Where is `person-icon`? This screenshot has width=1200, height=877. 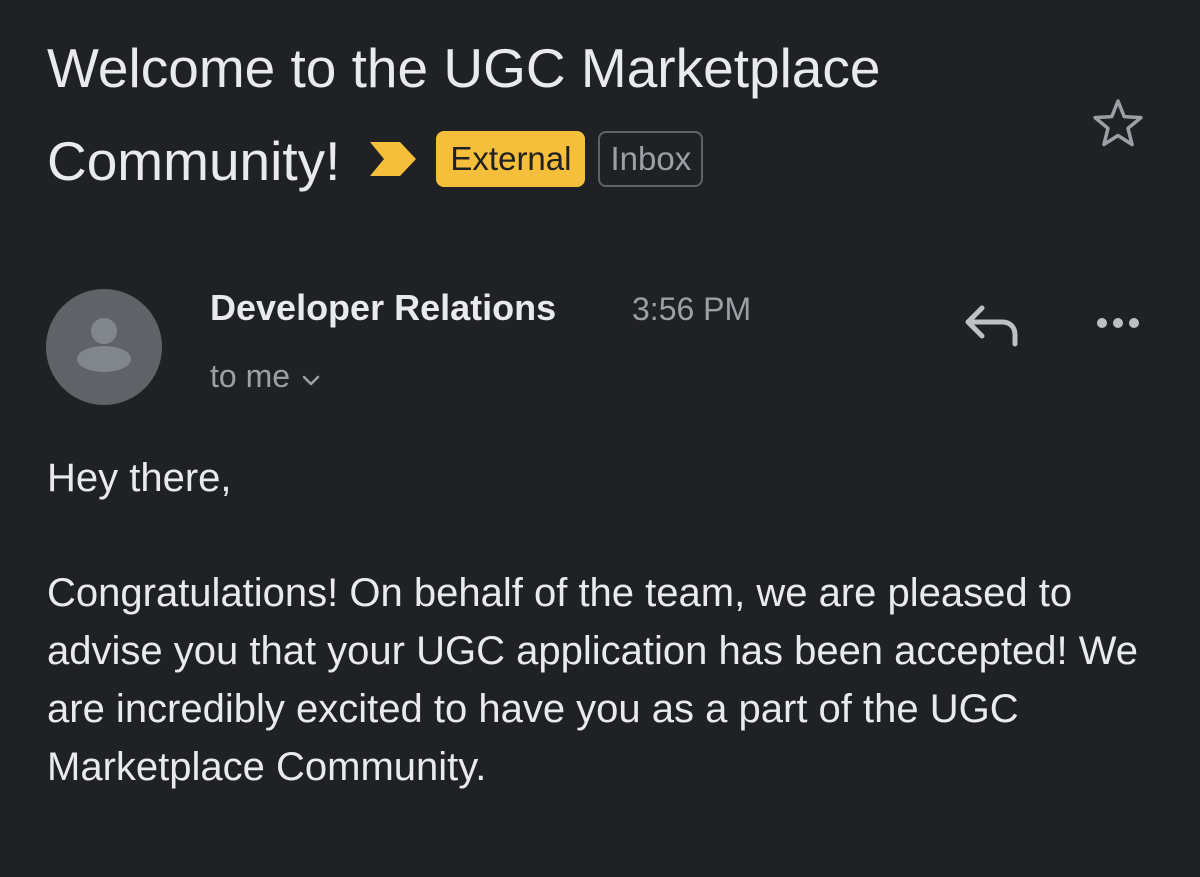 person-icon is located at coordinates (104, 345).